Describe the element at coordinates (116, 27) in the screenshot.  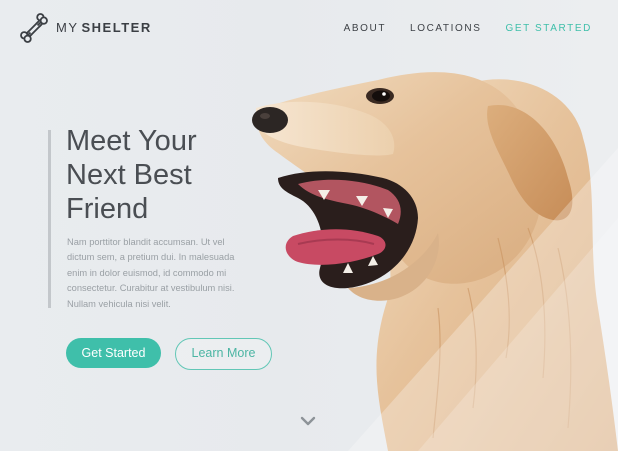
I see `brand-name-bold: SHELTER` at that location.